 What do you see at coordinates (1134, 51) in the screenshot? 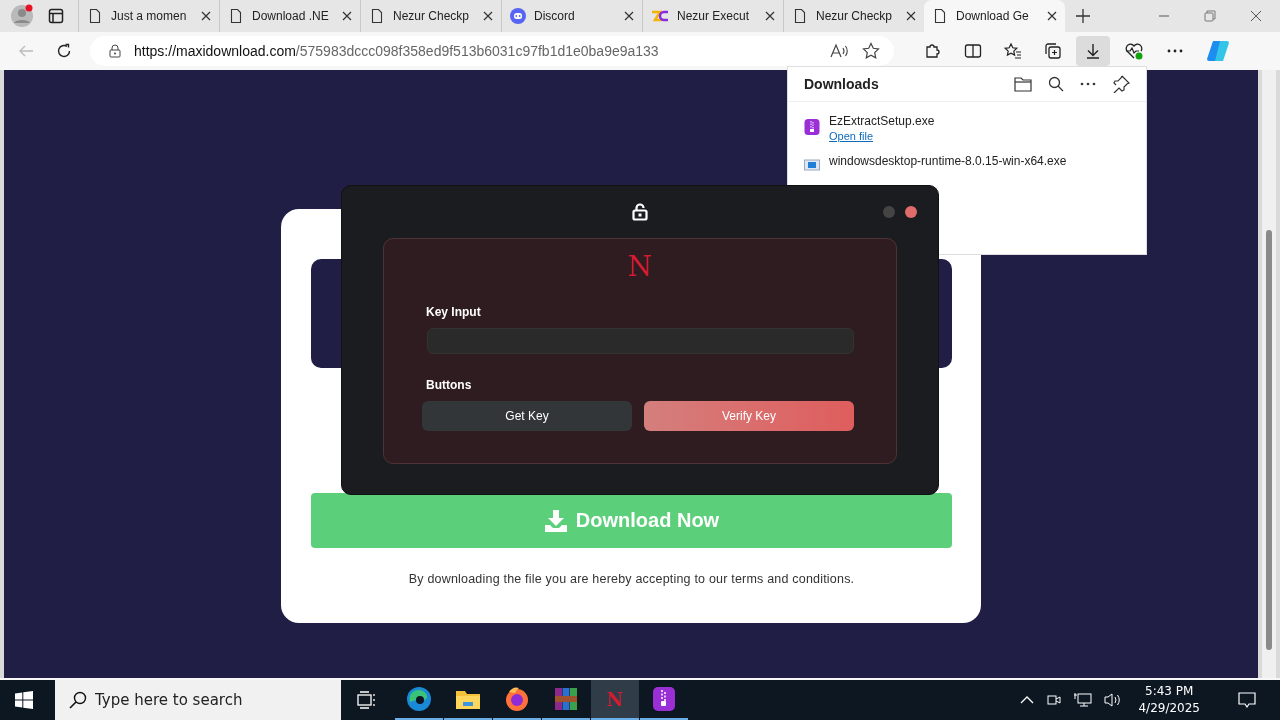
I see `health-icon` at bounding box center [1134, 51].